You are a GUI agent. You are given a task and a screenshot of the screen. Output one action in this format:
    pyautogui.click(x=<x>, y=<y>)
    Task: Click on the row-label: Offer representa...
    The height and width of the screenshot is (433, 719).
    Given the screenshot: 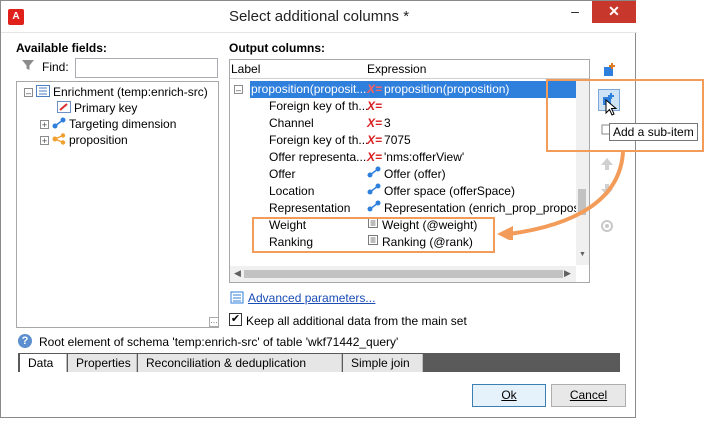 What is the action you would take?
    pyautogui.click(x=318, y=157)
    